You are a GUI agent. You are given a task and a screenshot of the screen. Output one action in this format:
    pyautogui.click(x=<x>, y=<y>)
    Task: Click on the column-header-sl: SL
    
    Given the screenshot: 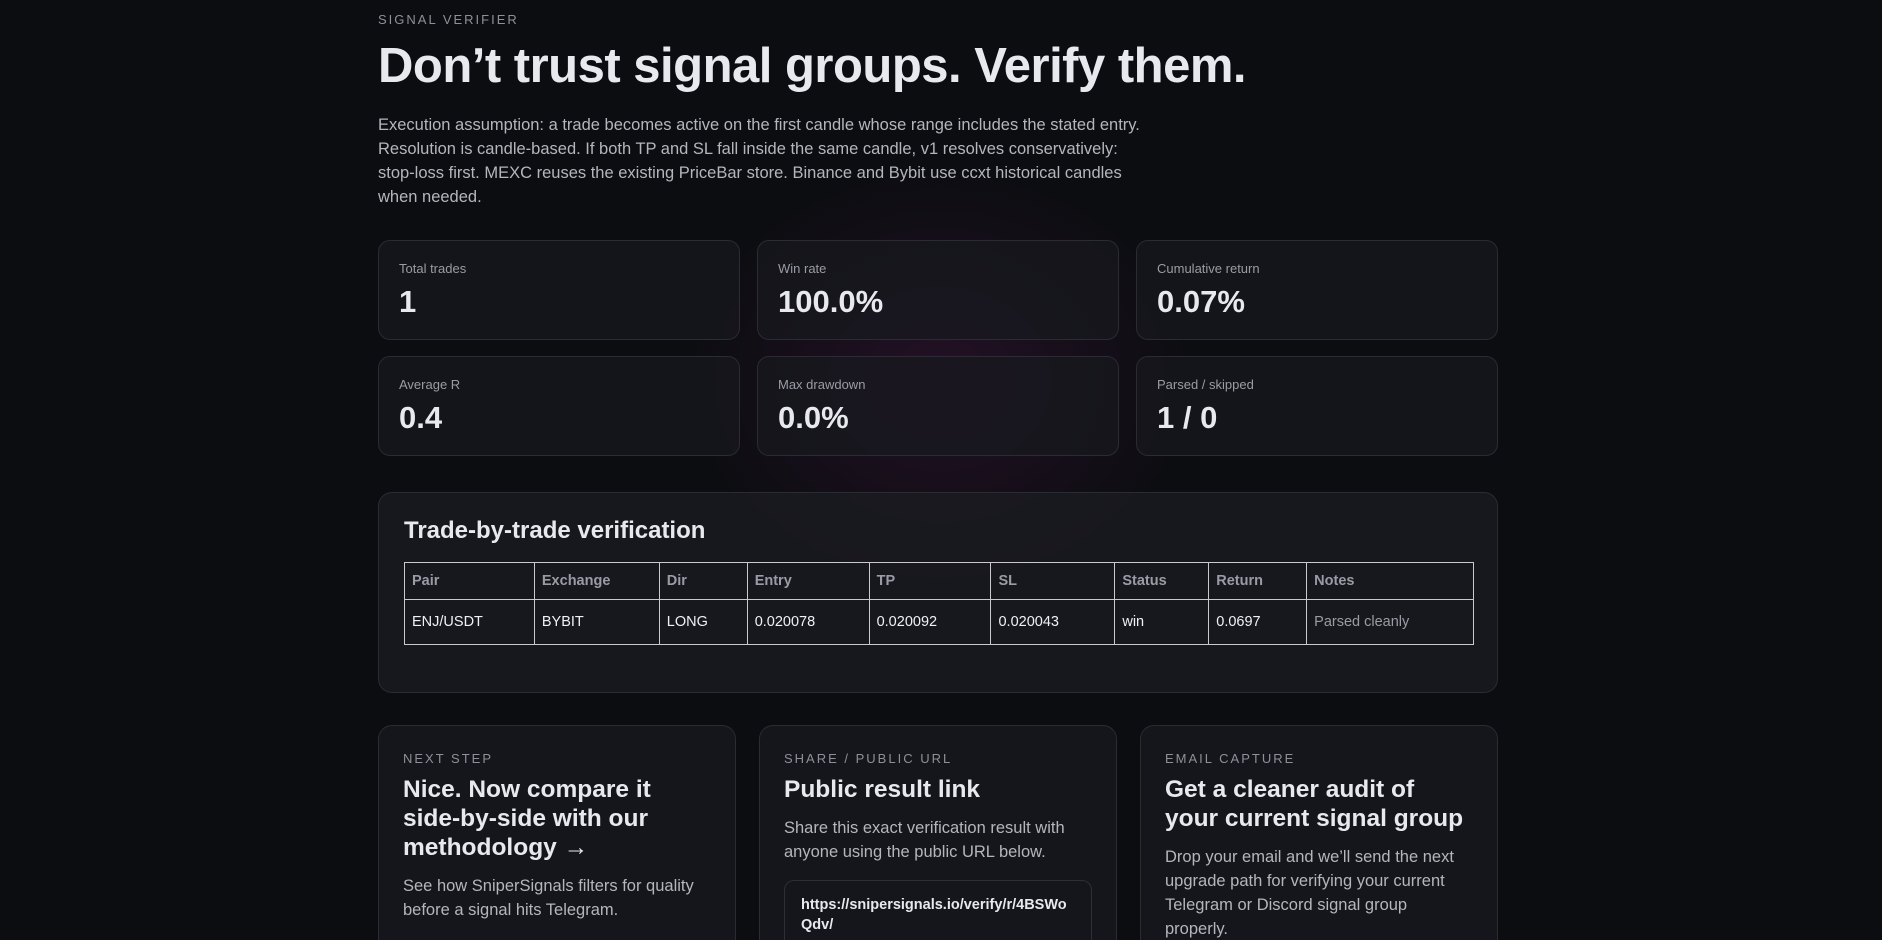 What is the action you would take?
    pyautogui.click(x=1053, y=581)
    